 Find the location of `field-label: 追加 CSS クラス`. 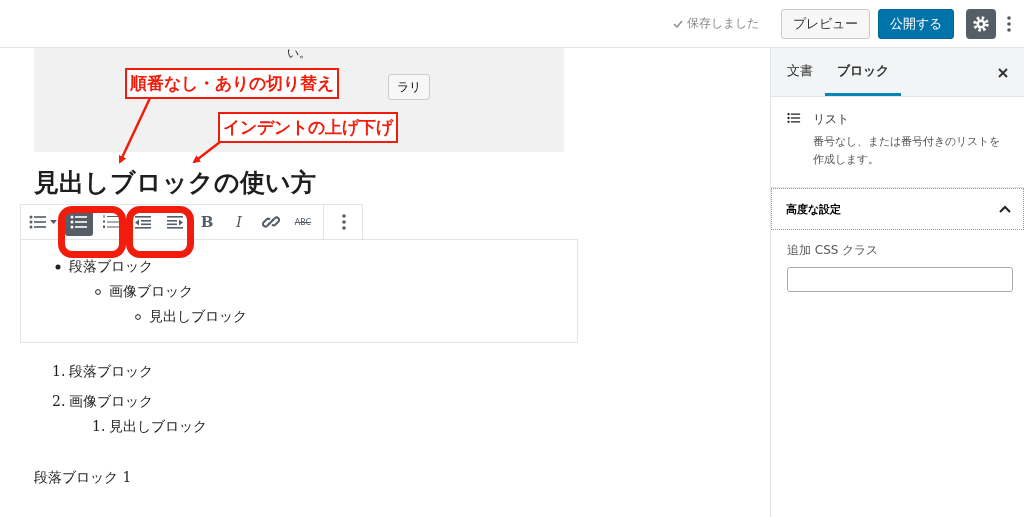

field-label: 追加 CSS クラス is located at coordinates (833, 250).